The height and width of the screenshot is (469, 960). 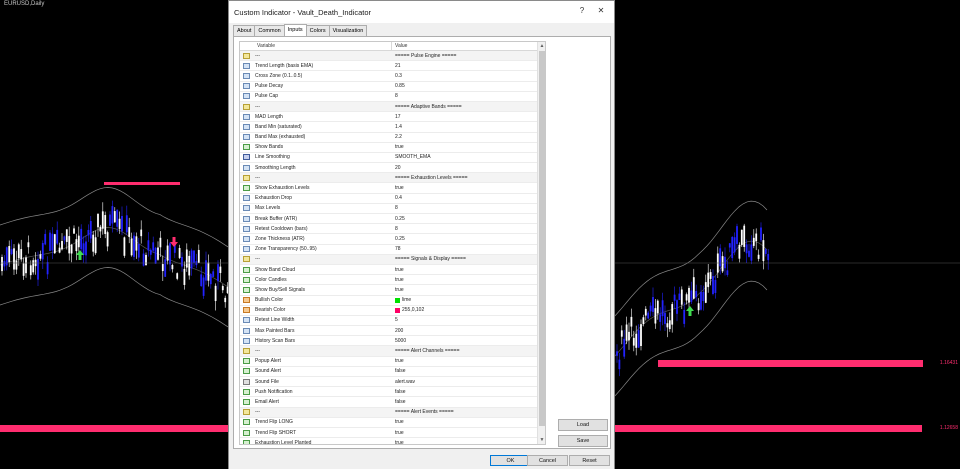 I want to click on input-row: Show Exhaustion Levels true, so click(x=389, y=188).